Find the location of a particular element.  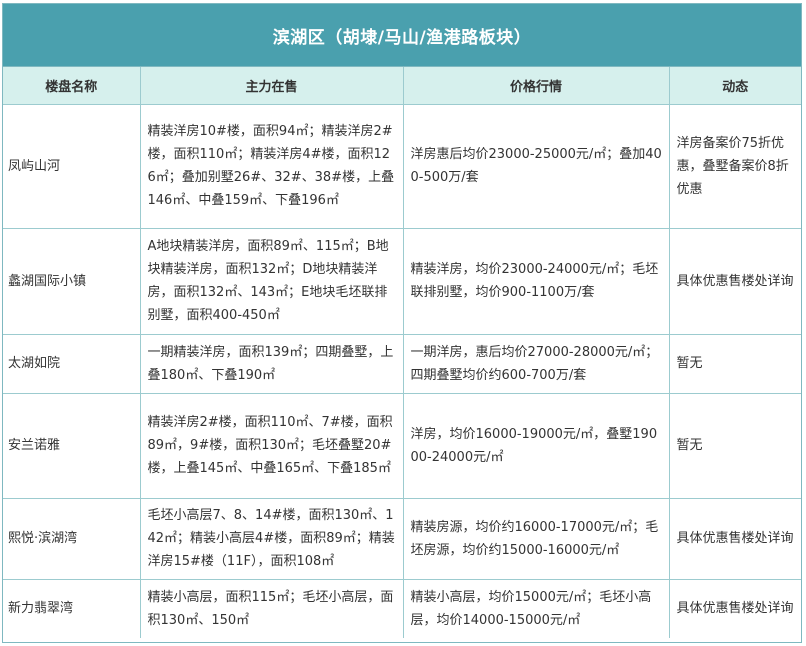

cell-project-name: 太湖如院 is located at coordinates (72, 363).